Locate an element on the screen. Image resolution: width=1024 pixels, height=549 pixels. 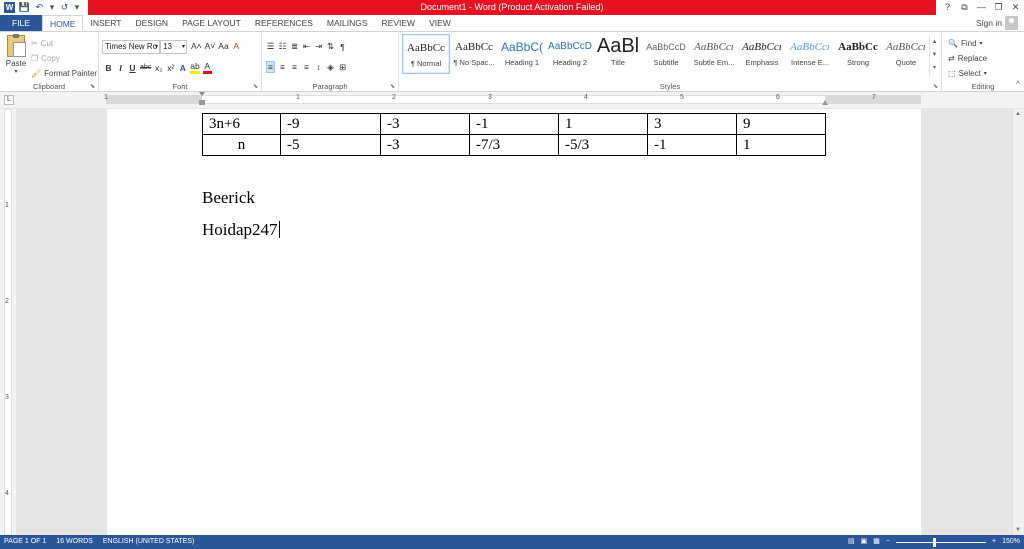
styles-scroll: ▲ ▼ ▾ is located at coordinates (934, 56).